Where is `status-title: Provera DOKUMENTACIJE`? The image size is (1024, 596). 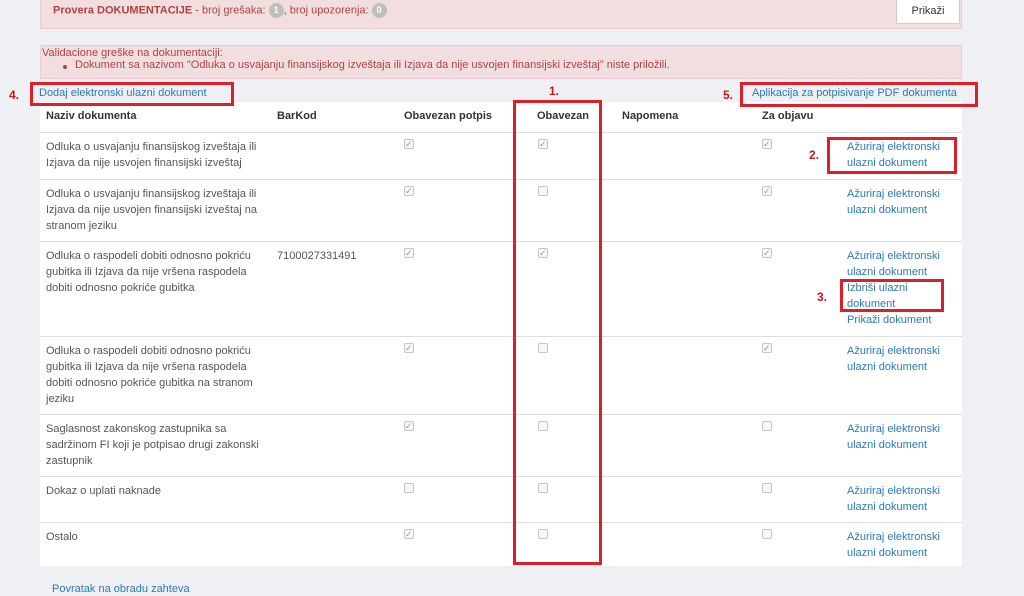 status-title: Provera DOKUMENTACIJE is located at coordinates (123, 10).